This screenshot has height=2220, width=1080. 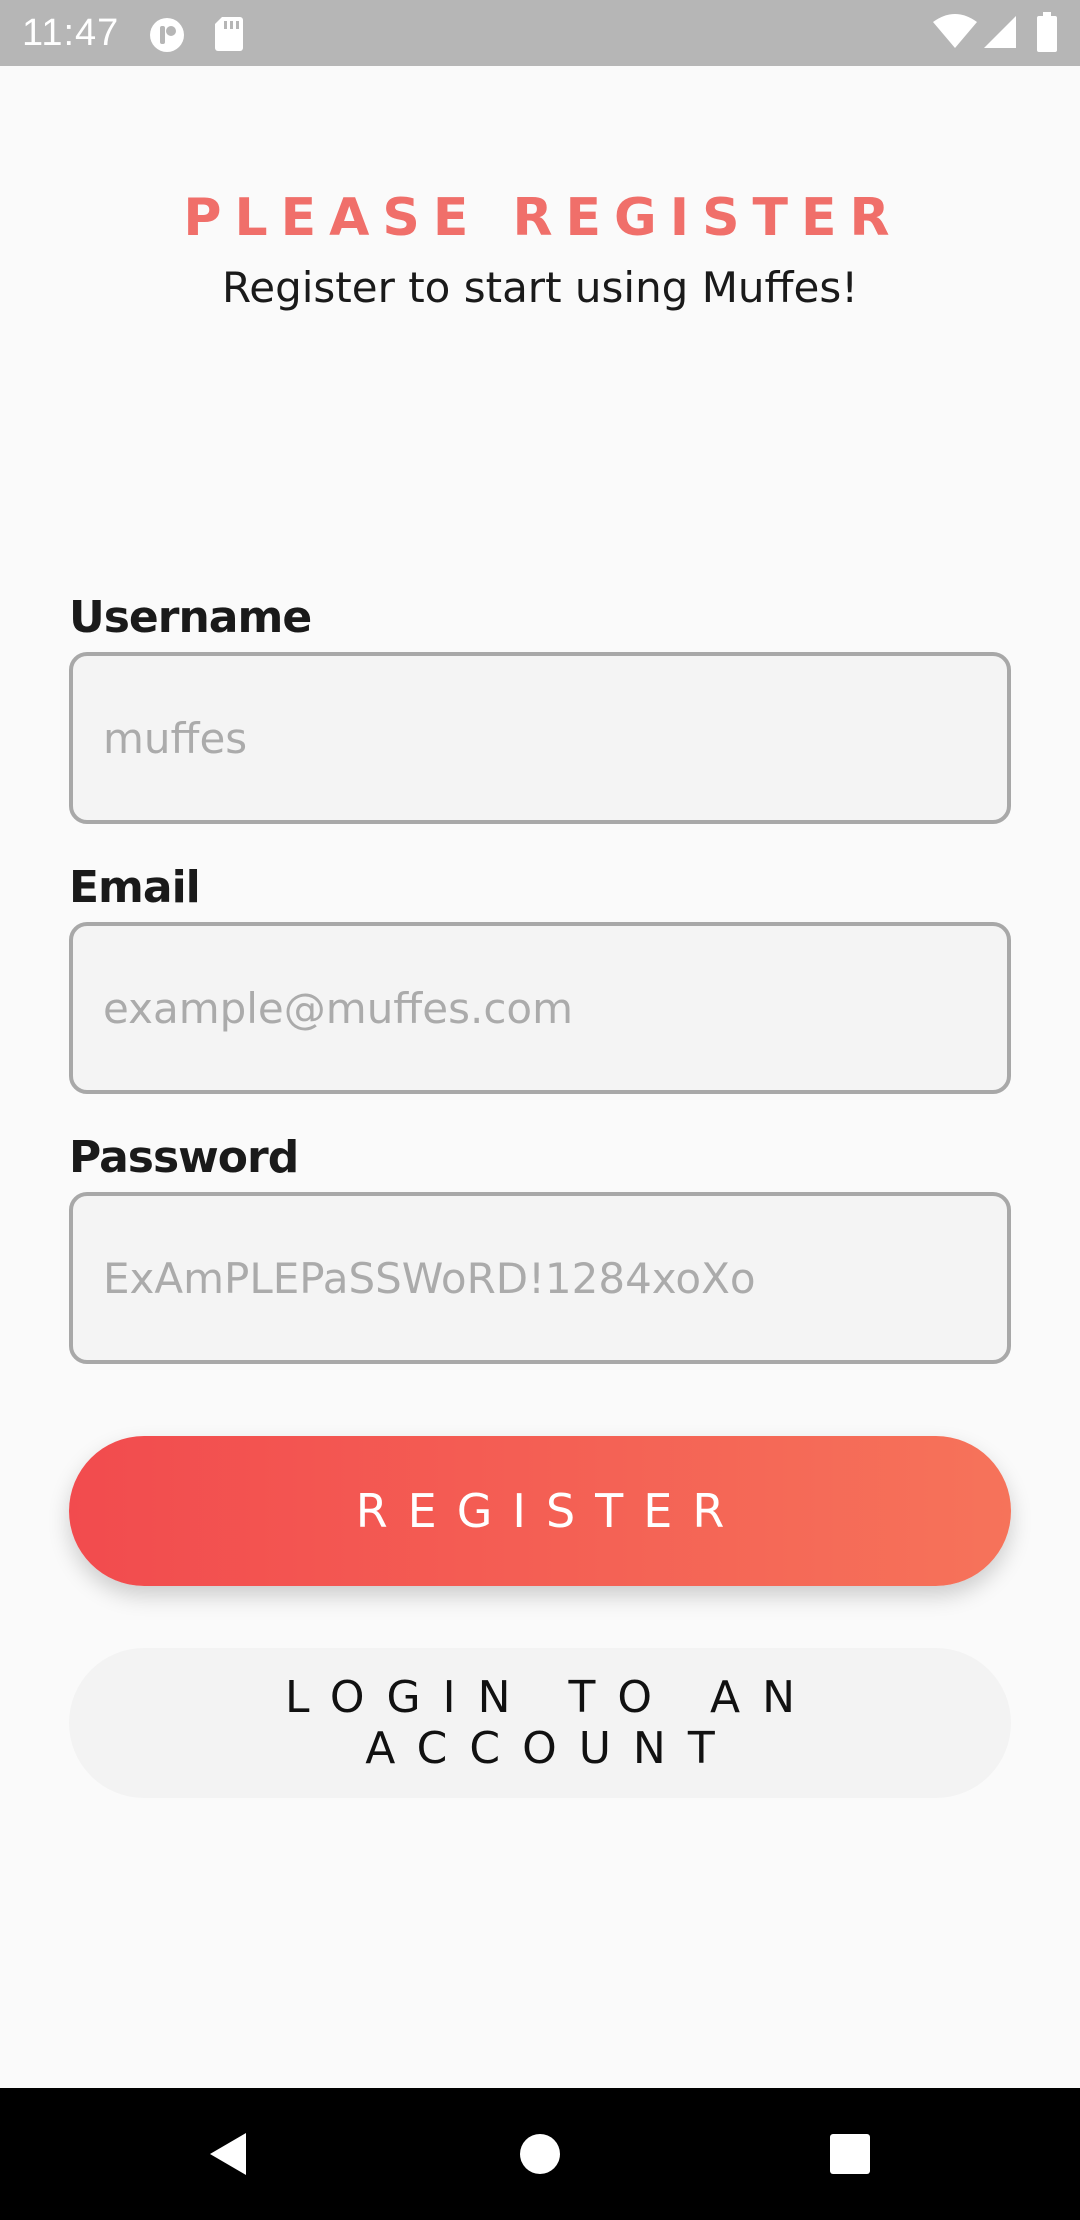 I want to click on battery-icon, so click(x=1047, y=32).